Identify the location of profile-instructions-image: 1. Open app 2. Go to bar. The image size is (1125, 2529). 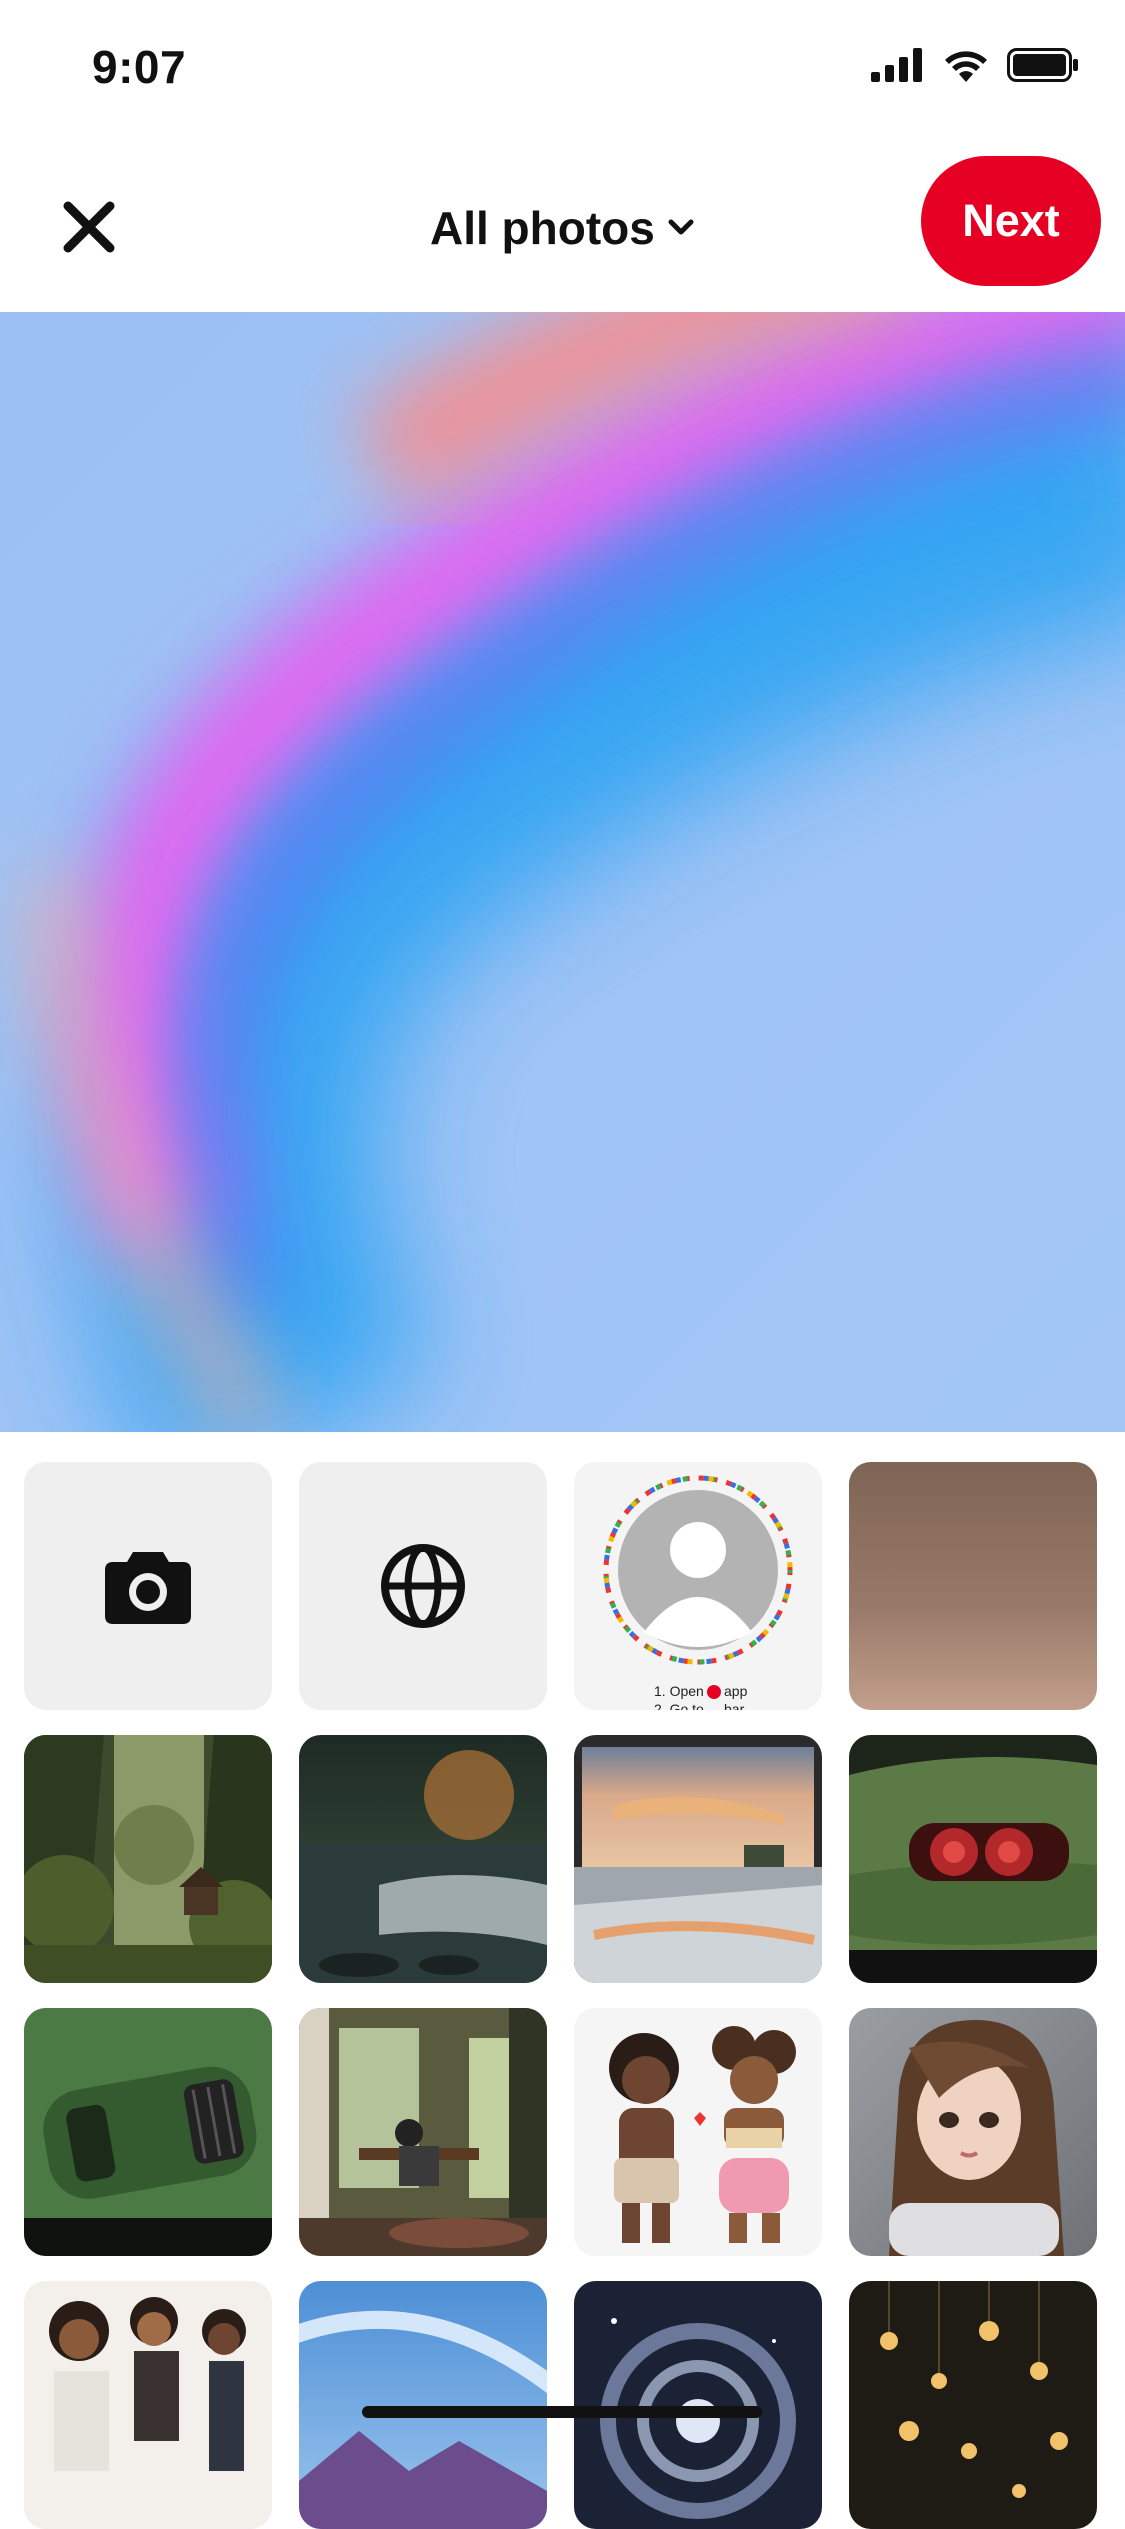
(698, 1586).